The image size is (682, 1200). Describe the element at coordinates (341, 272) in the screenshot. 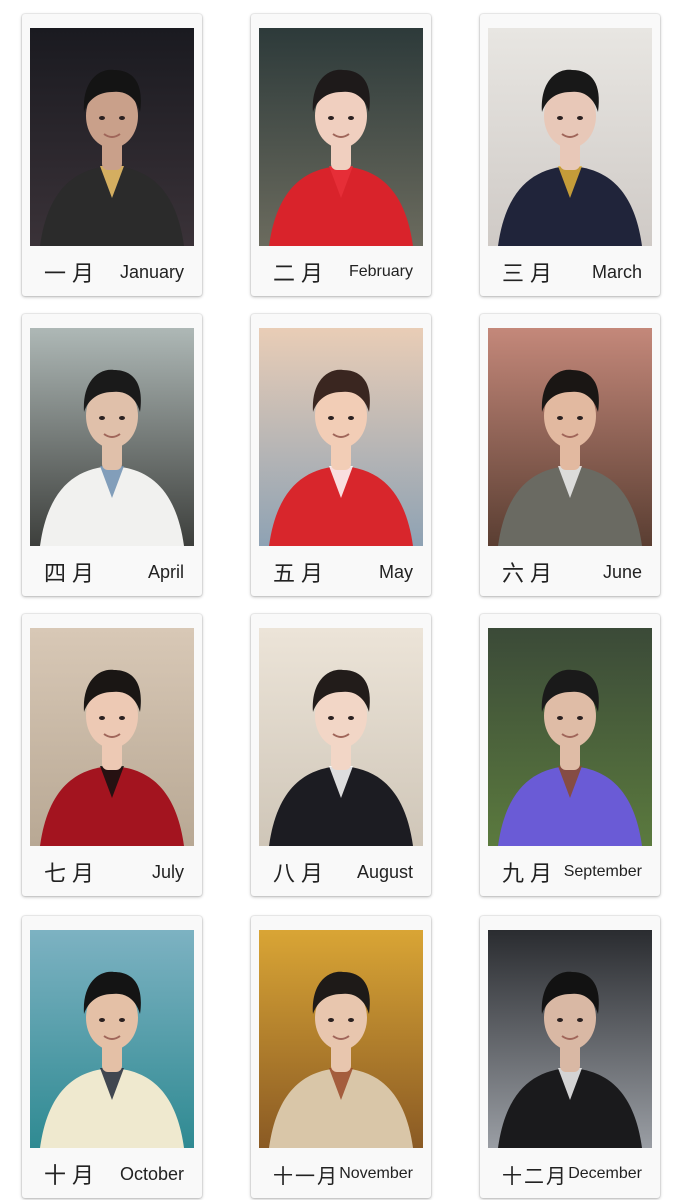

I see `month-caption: 二月 February` at that location.